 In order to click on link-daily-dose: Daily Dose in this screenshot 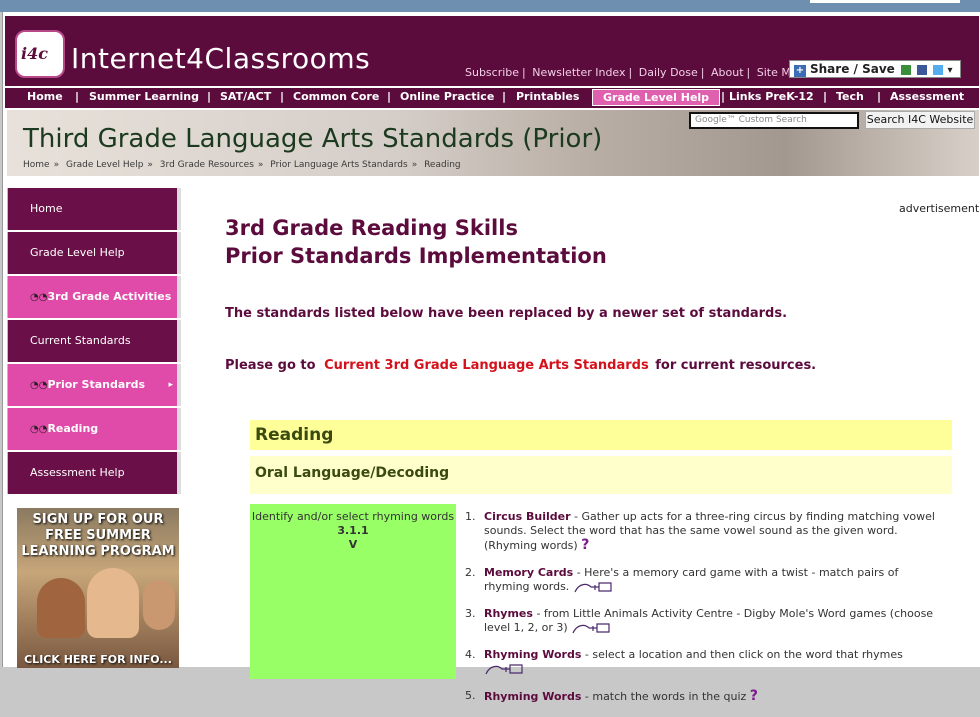, I will do `click(668, 72)`.